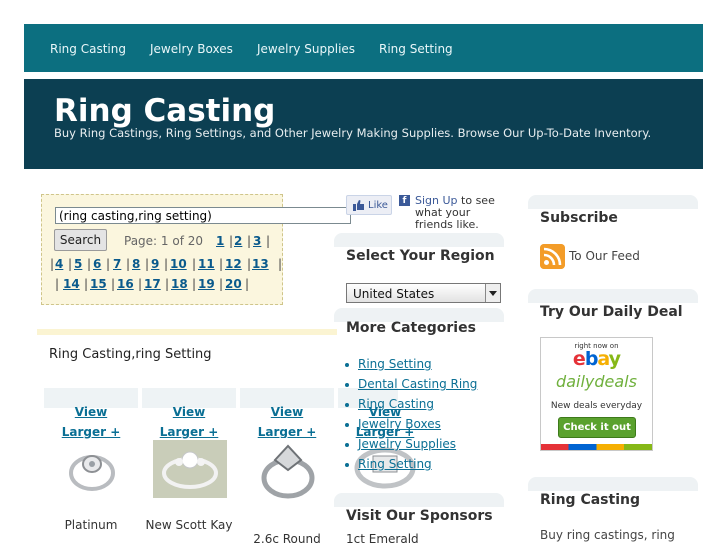 The width and height of the screenshot is (727, 548). Describe the element at coordinates (233, 284) in the screenshot. I see `page-link: 20` at that location.